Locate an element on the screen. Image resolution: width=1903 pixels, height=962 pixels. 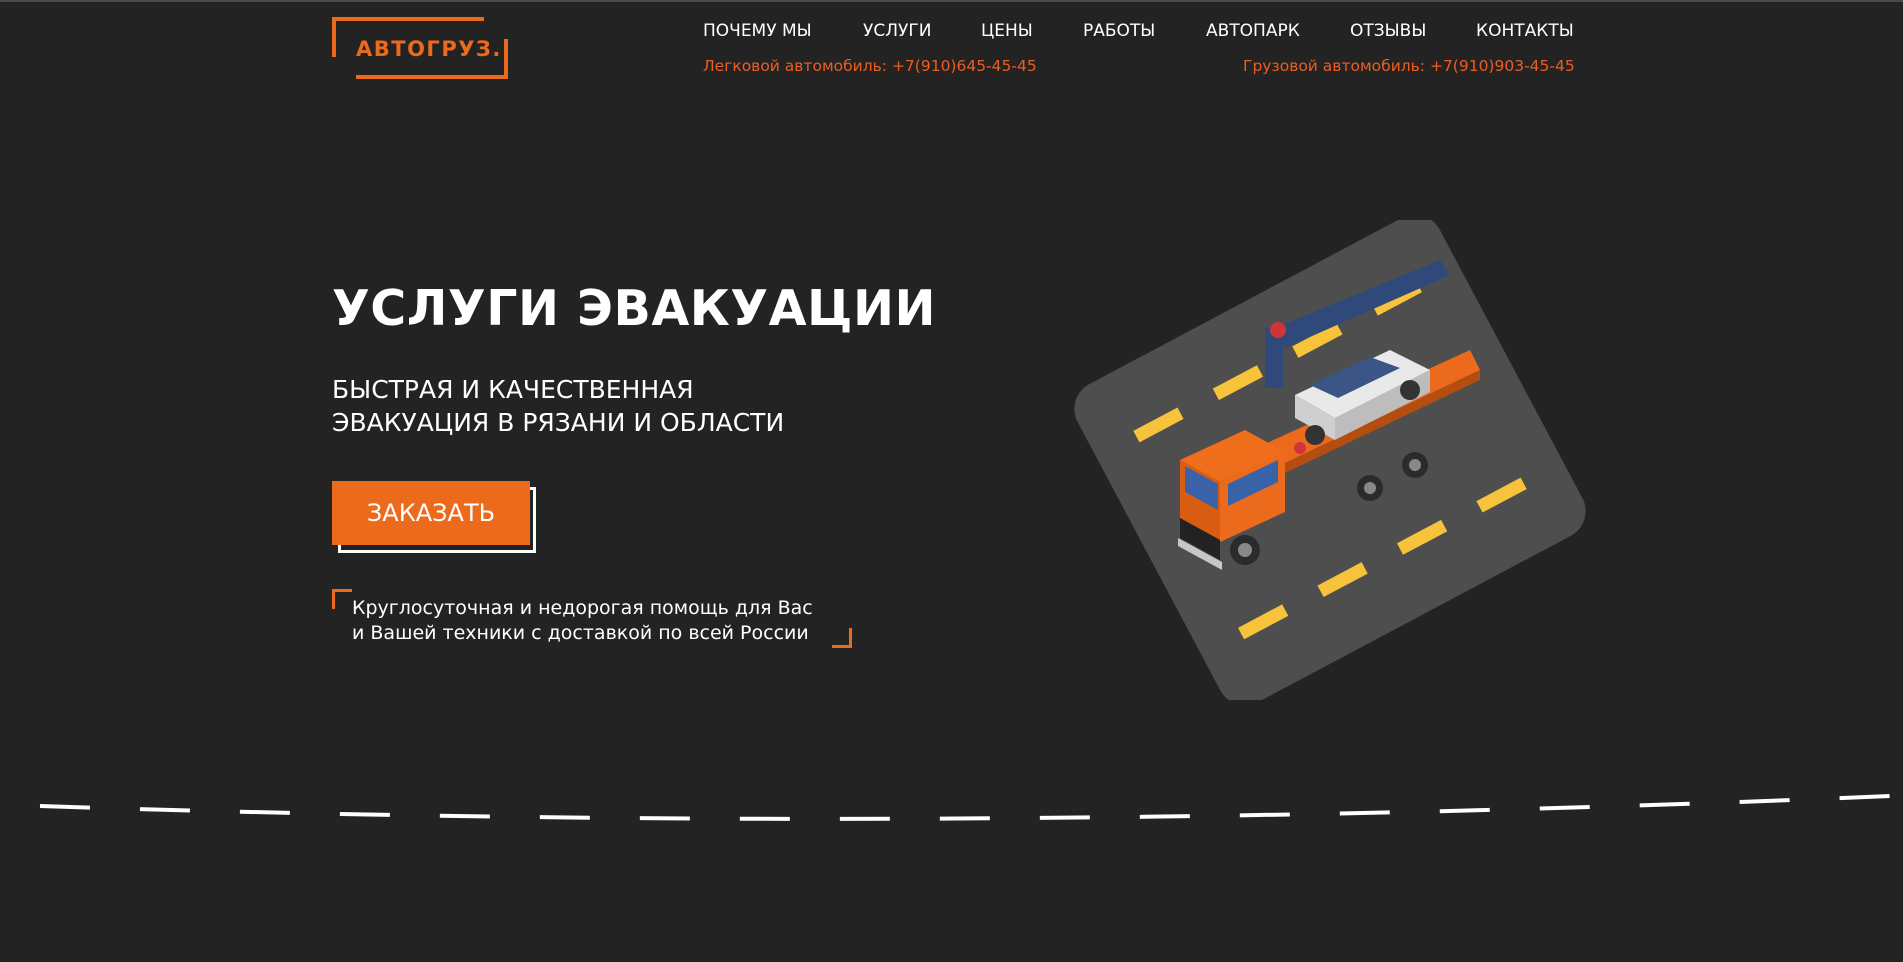
nav-item-works: РАБОТЫ is located at coordinates (1119, 31).